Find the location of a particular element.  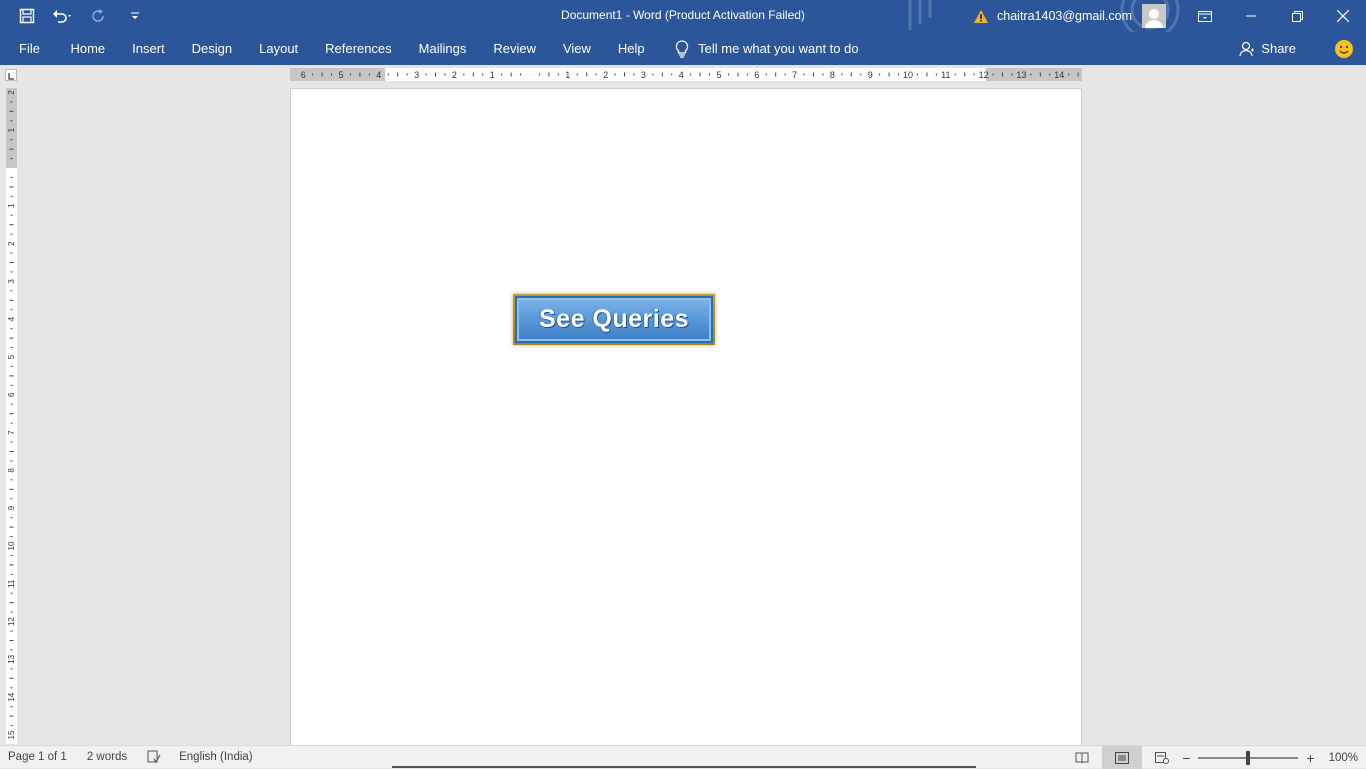

ribbon-display-options-button is located at coordinates (1205, 16).